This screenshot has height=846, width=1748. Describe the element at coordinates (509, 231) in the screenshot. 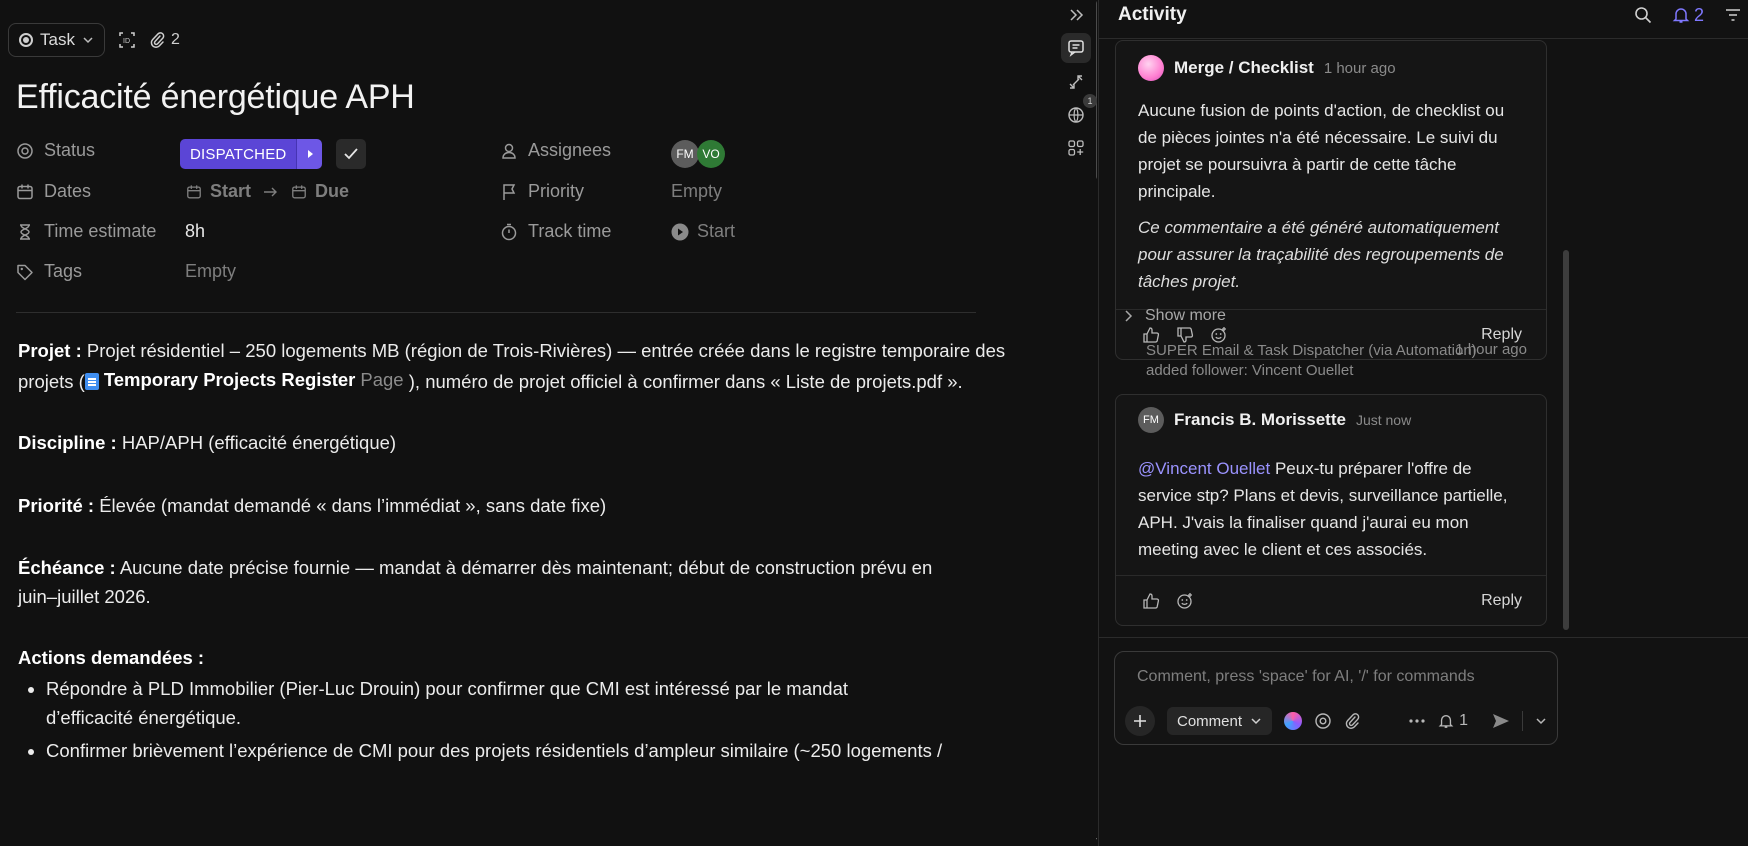

I see `stopwatch-icon` at that location.